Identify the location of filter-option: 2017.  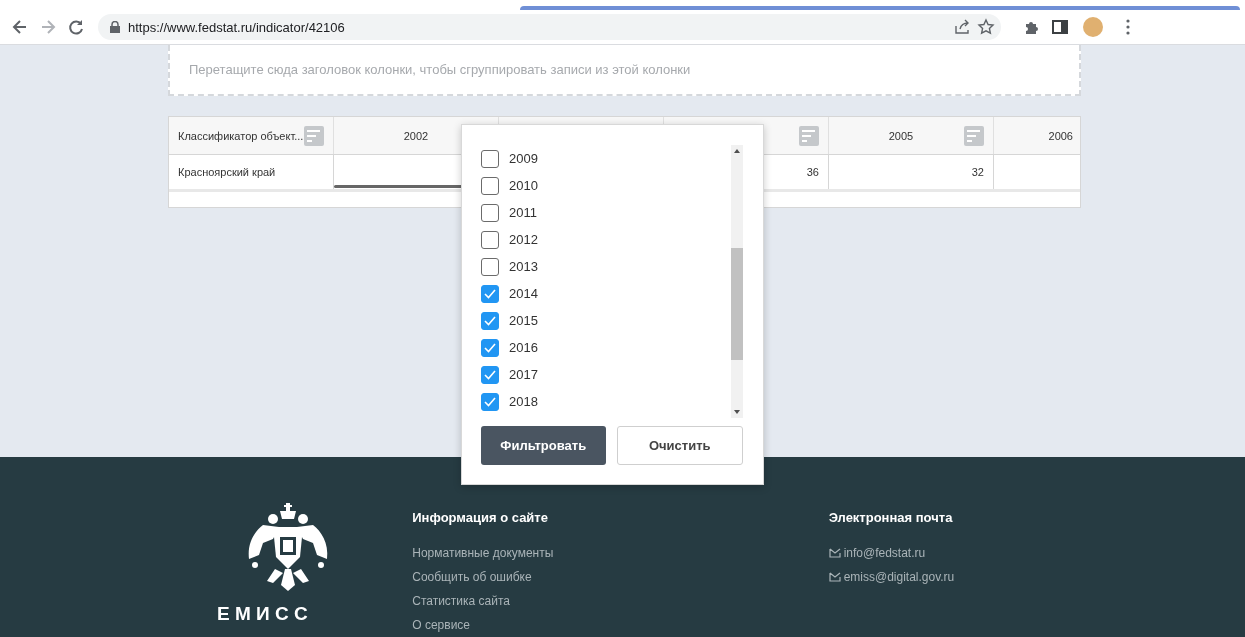
(606, 374).